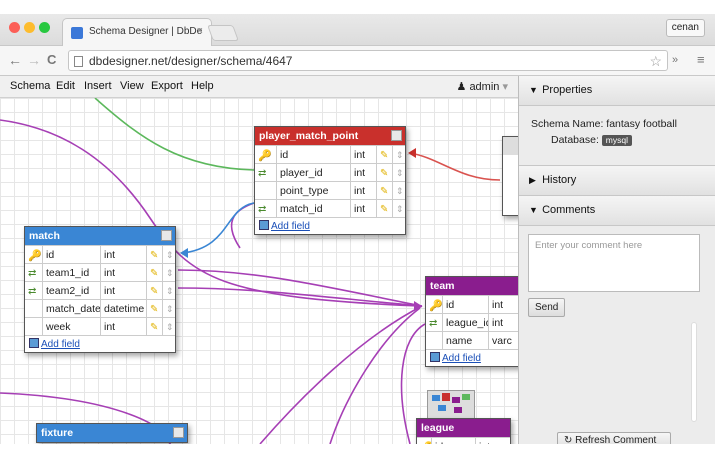 The image size is (715, 466). What do you see at coordinates (223, 33) in the screenshot?
I see `new-tab-button` at bounding box center [223, 33].